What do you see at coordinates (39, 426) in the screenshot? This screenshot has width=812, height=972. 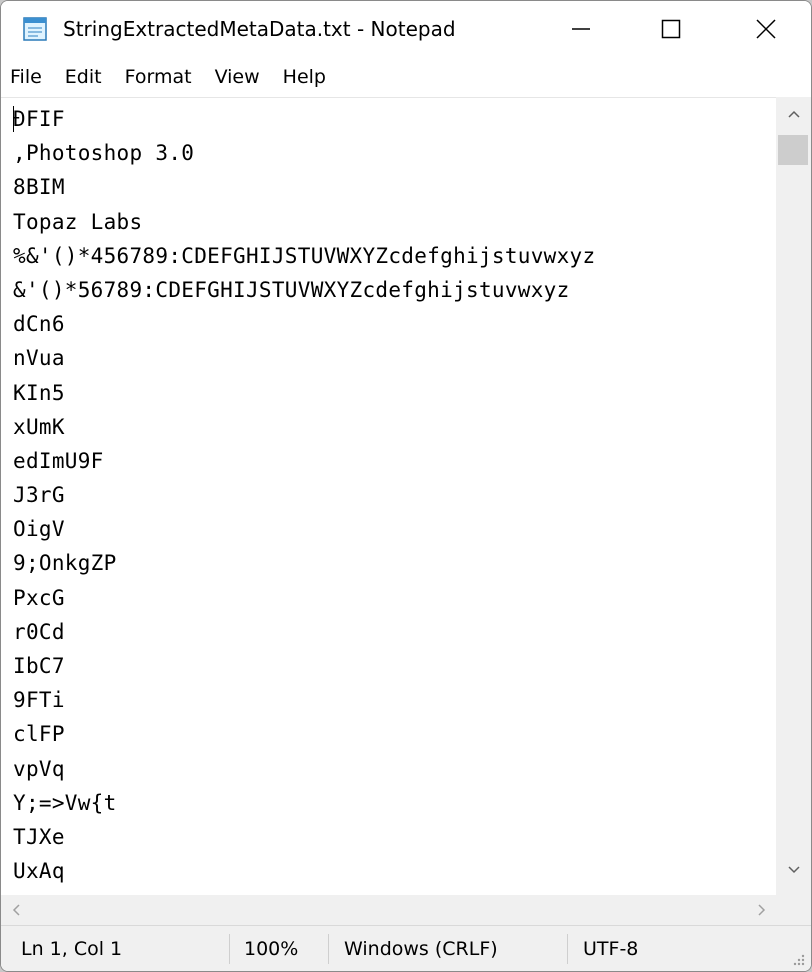 I see `text-line: xUmK` at bounding box center [39, 426].